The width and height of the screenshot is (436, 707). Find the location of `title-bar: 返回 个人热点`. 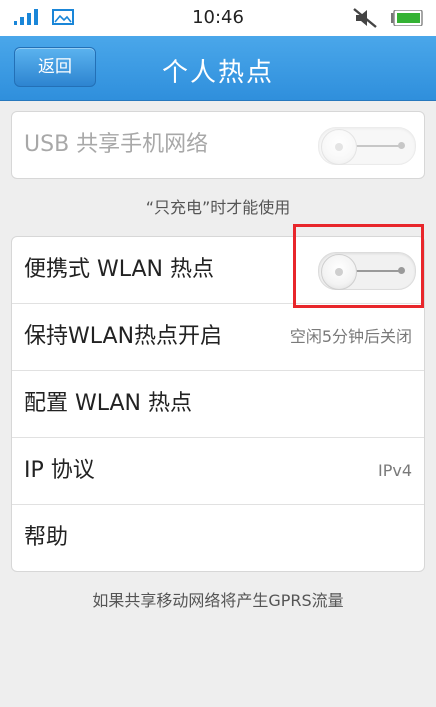

title-bar: 返回 个人热点 is located at coordinates (218, 68).